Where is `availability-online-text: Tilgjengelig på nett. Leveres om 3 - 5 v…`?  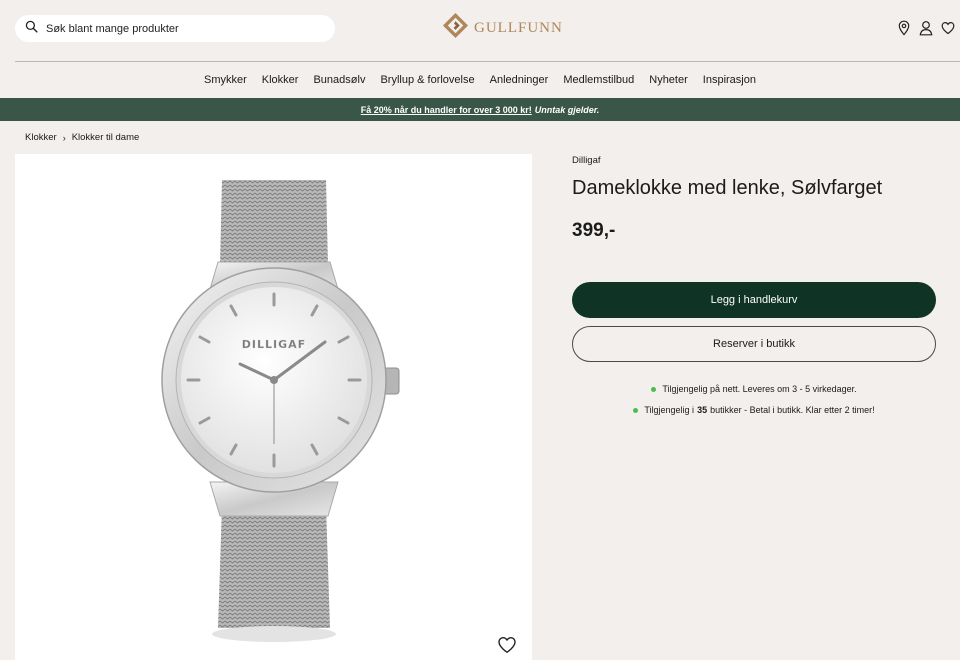
availability-online-text: Tilgjengelig på nett. Leveres om 3 - 5 v… is located at coordinates (759, 389).